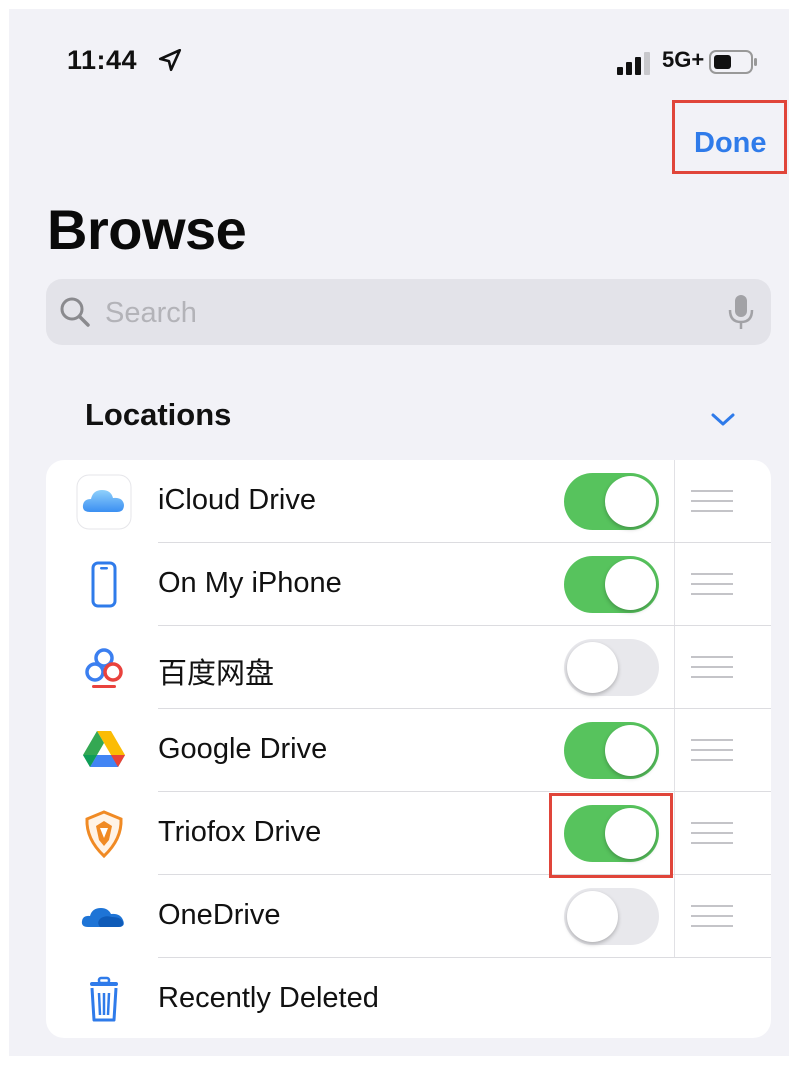  I want to click on location-label: On My iPhone, so click(250, 583).